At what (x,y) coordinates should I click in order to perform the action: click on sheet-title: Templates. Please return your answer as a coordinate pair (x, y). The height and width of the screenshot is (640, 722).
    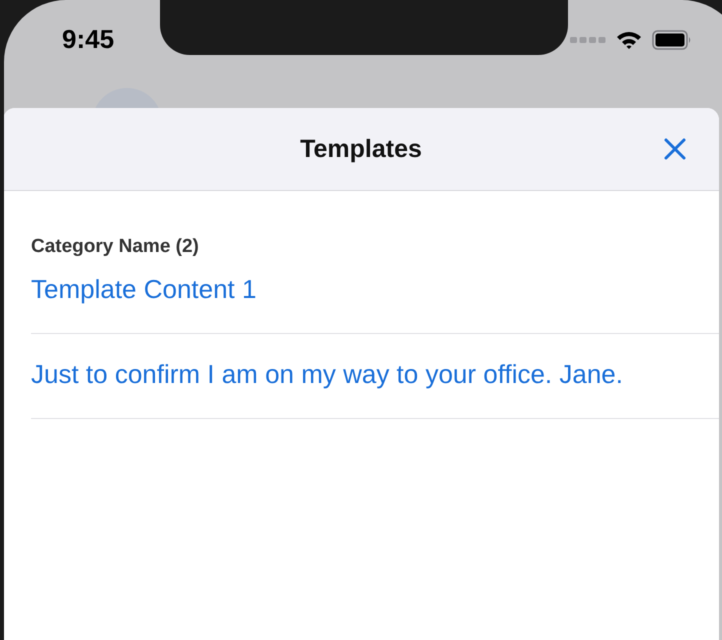
    Looking at the image, I should click on (361, 149).